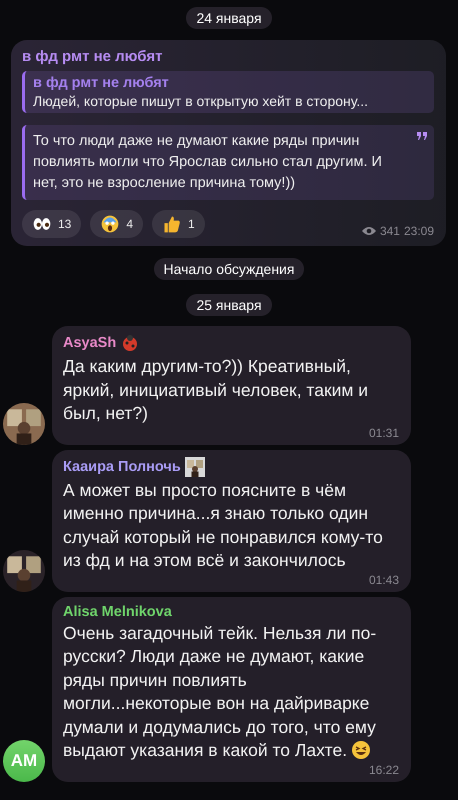 The image size is (458, 800). Describe the element at coordinates (172, 224) in the screenshot. I see `thumbs-up-icon` at that location.